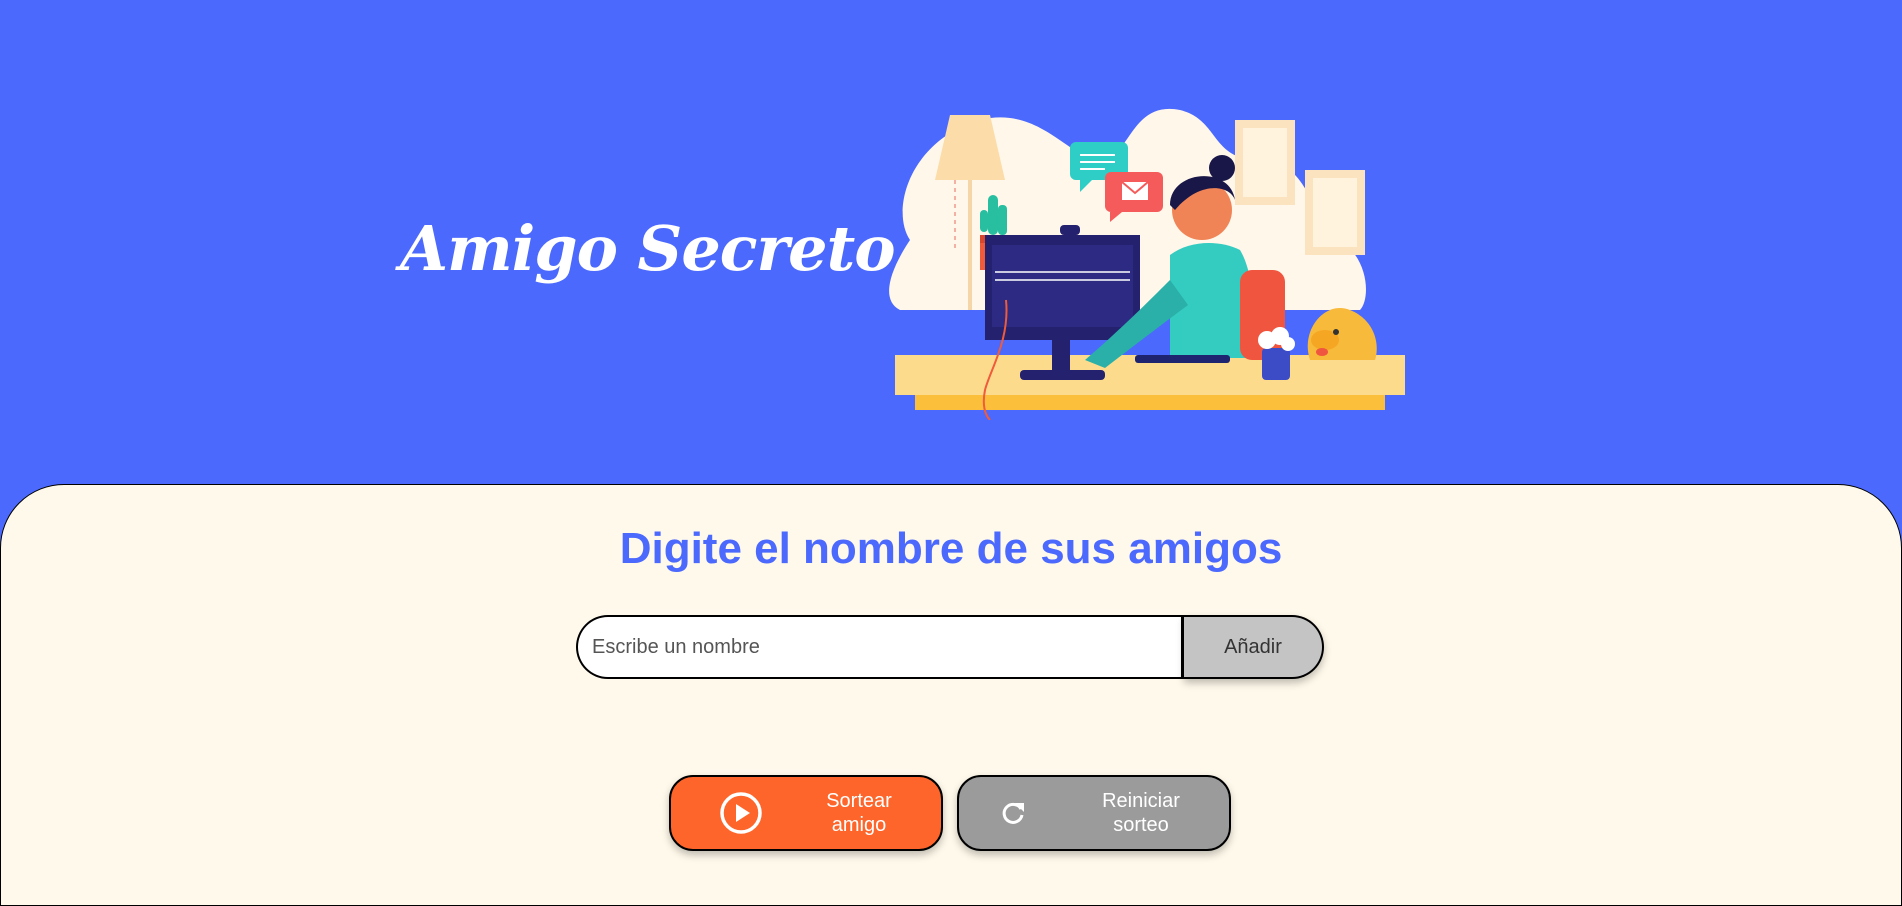 This screenshot has height=906, width=1902. What do you see at coordinates (1147, 264) in the screenshot?
I see `person-at-computer-illustration` at bounding box center [1147, 264].